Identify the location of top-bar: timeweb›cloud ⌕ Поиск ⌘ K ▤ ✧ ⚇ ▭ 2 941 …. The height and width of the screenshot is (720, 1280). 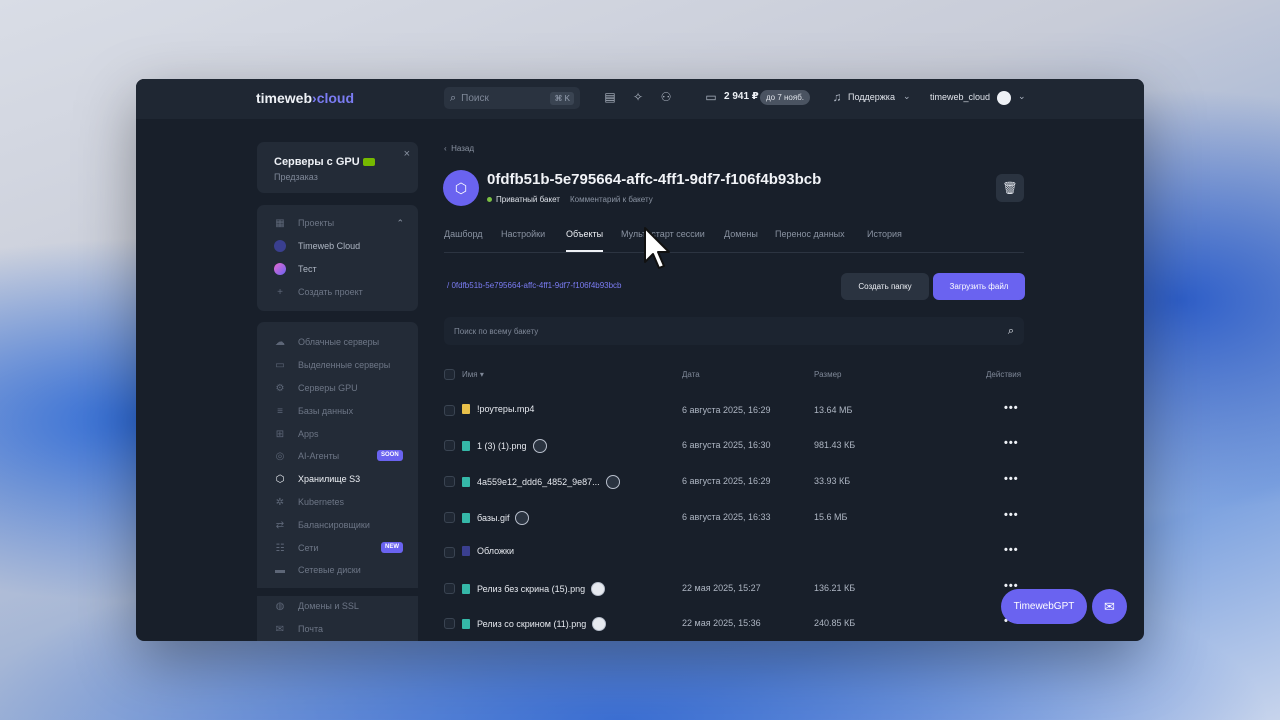
(640, 99).